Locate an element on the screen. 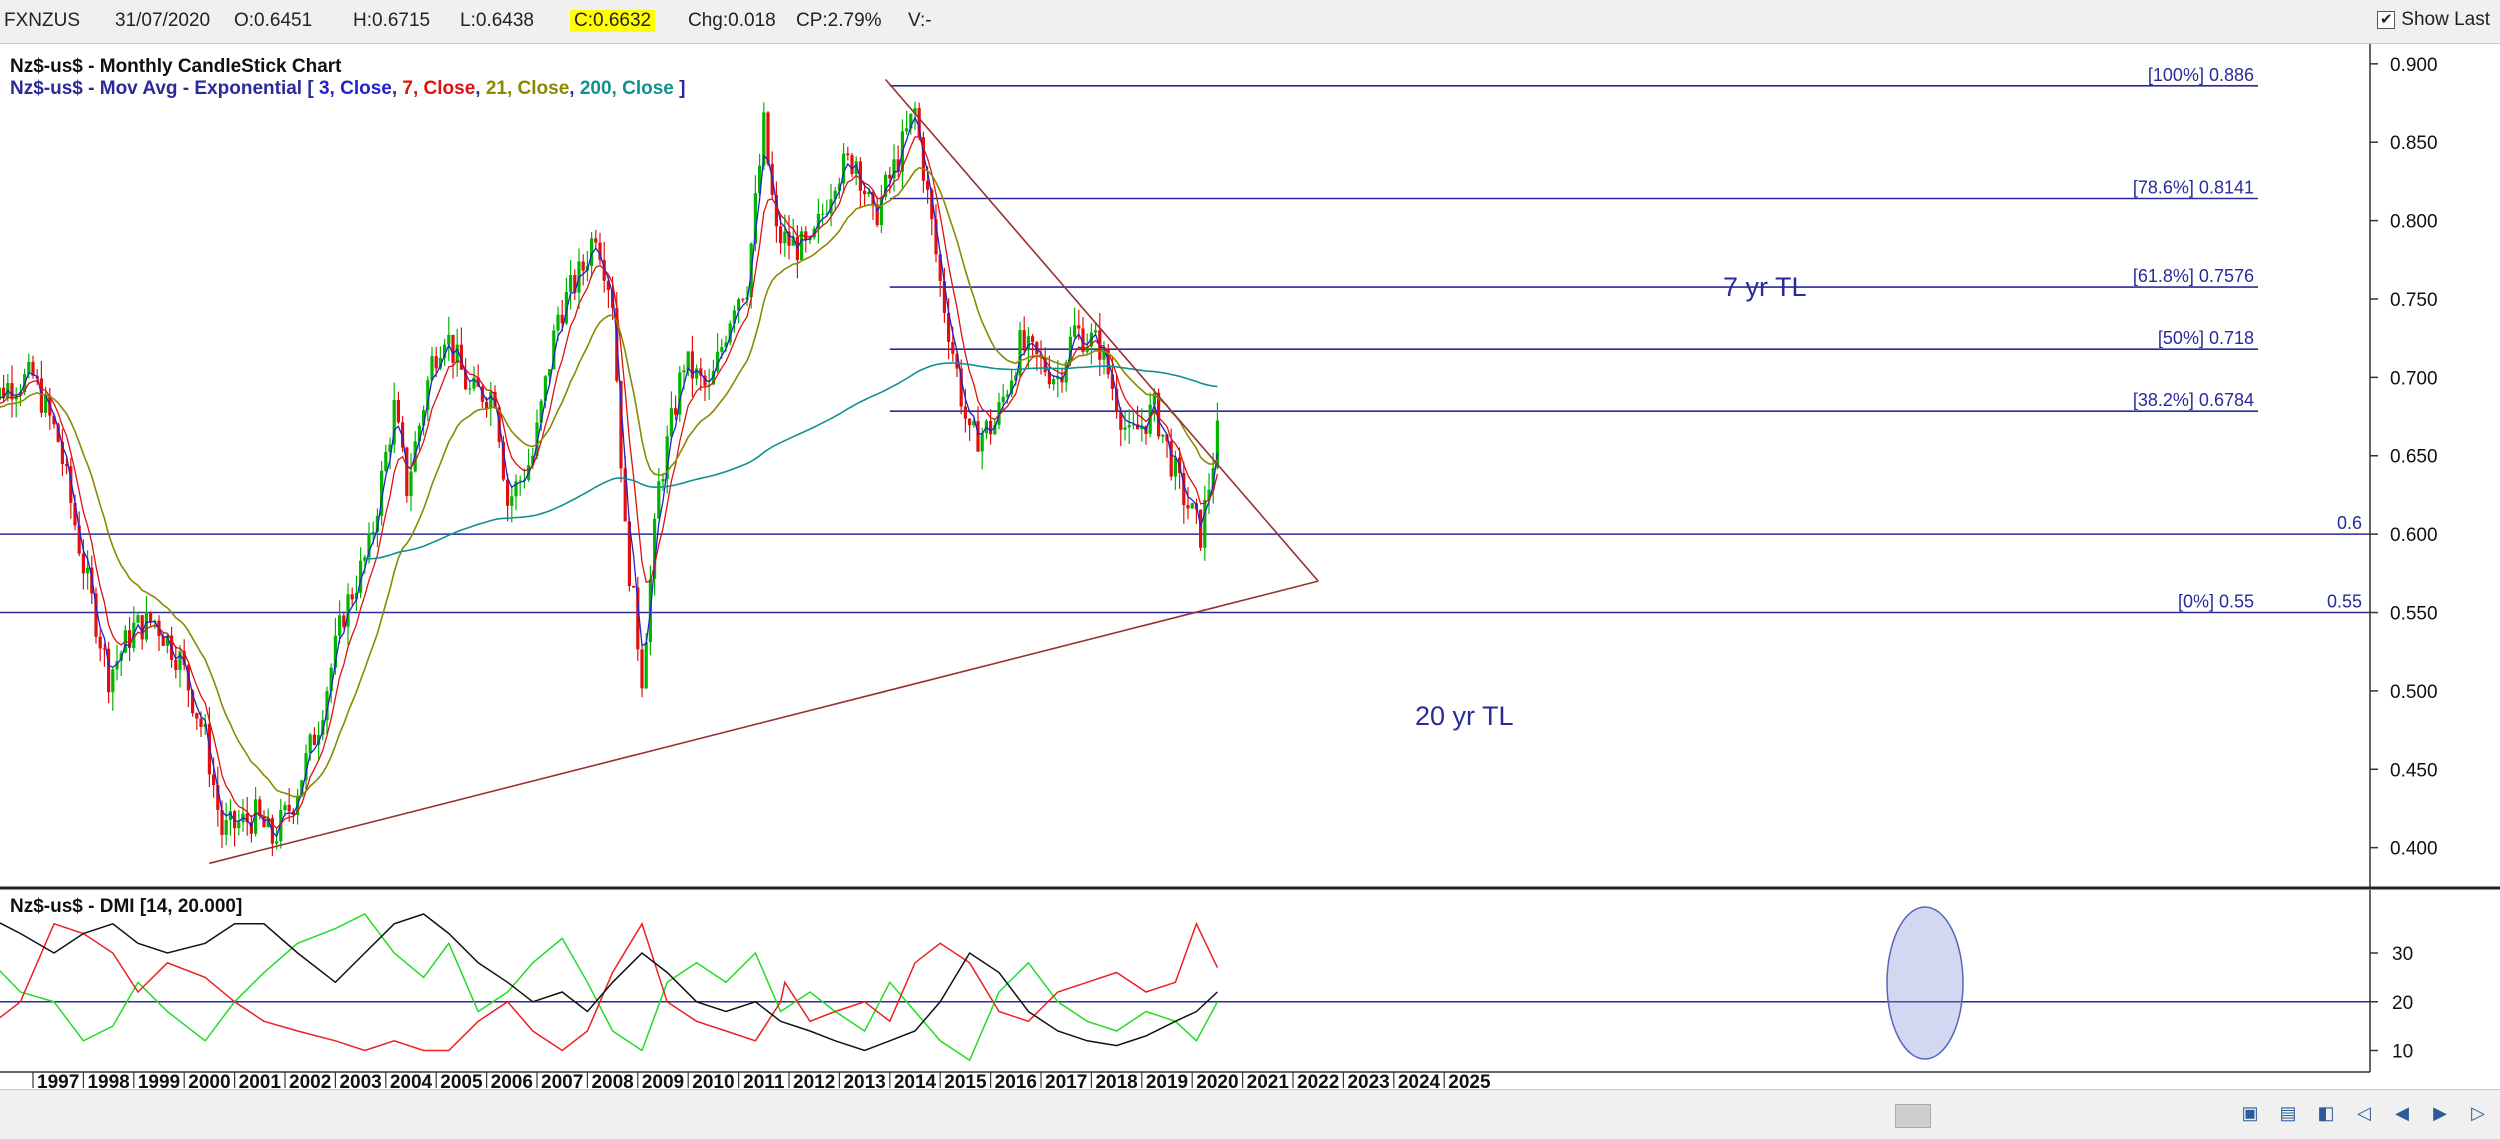 The image size is (2500, 1139). zoom-icon: ◧ is located at coordinates (2326, 1113).